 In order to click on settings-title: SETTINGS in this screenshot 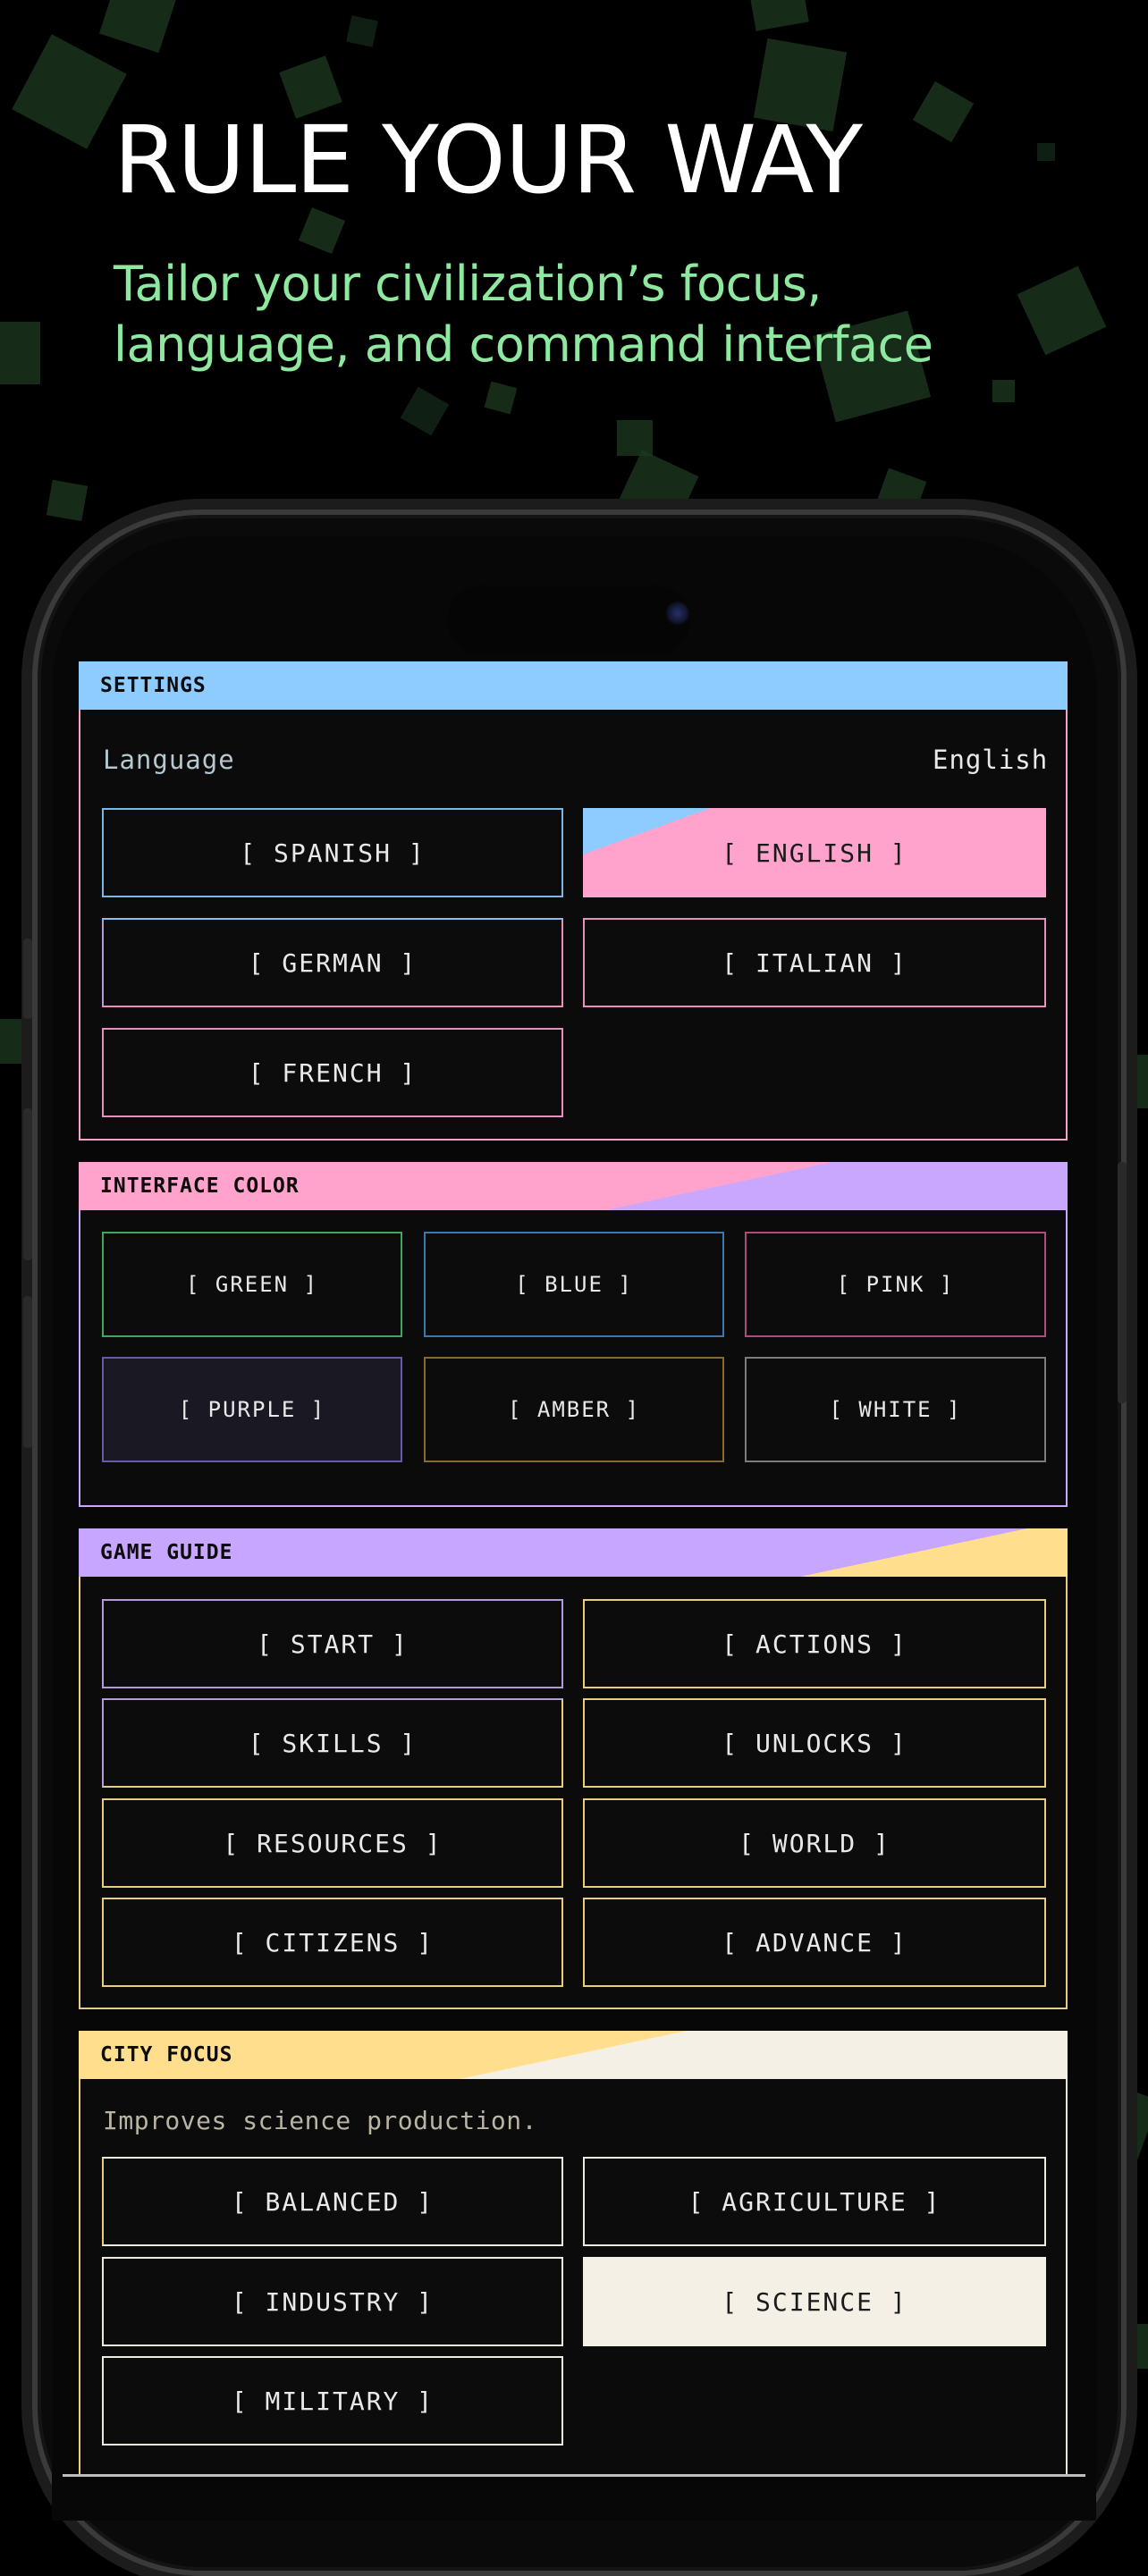, I will do `click(153, 686)`.